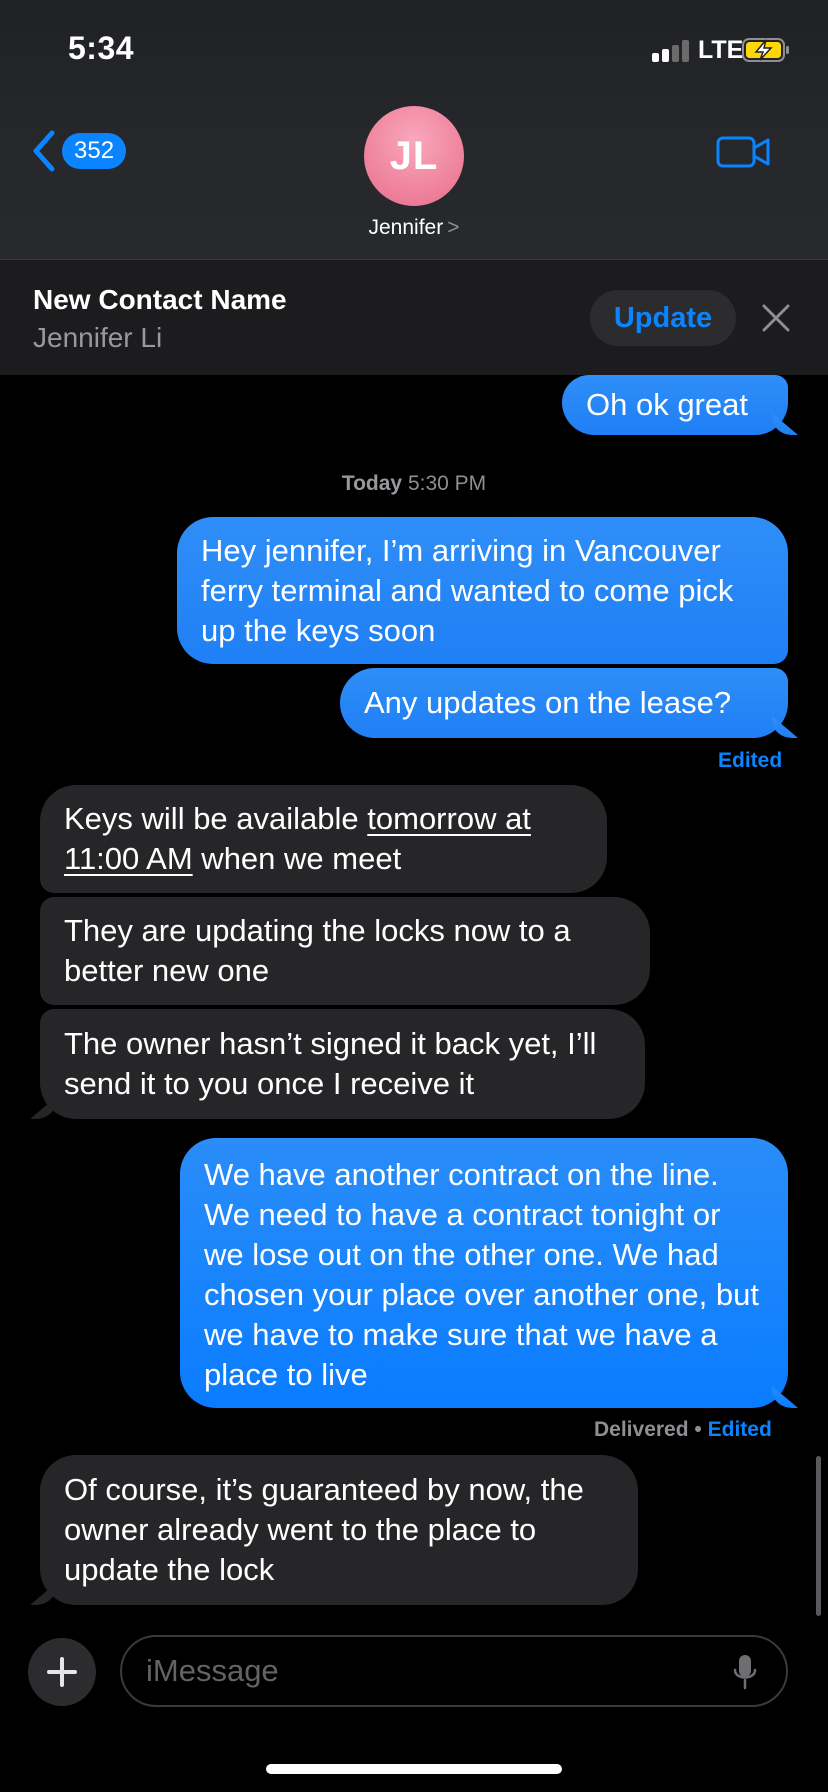  I want to click on status-time: 5:34, so click(101, 48).